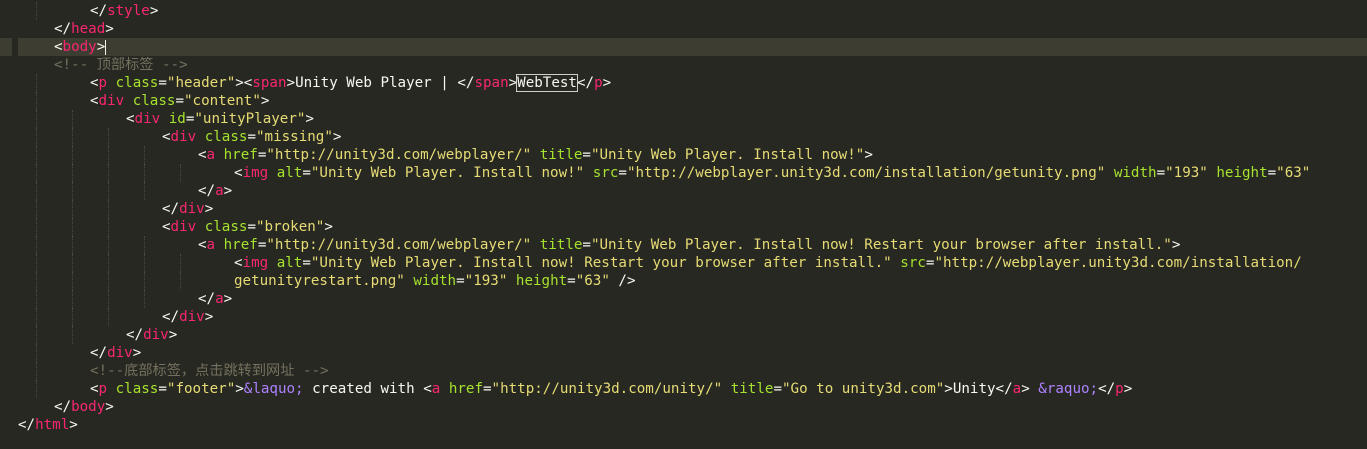 This screenshot has width=1367, height=449. I want to click on code-line-content: <div class="missing">, so click(251, 137).